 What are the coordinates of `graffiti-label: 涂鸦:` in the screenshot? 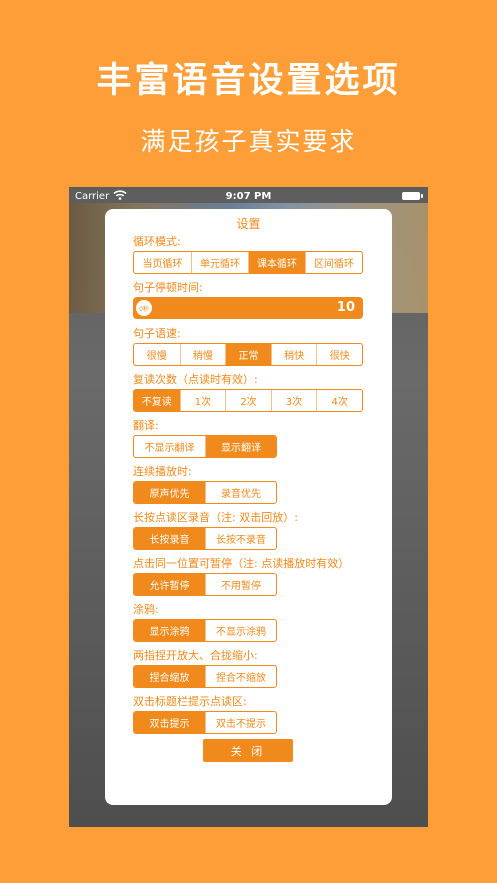 It's located at (146, 609).